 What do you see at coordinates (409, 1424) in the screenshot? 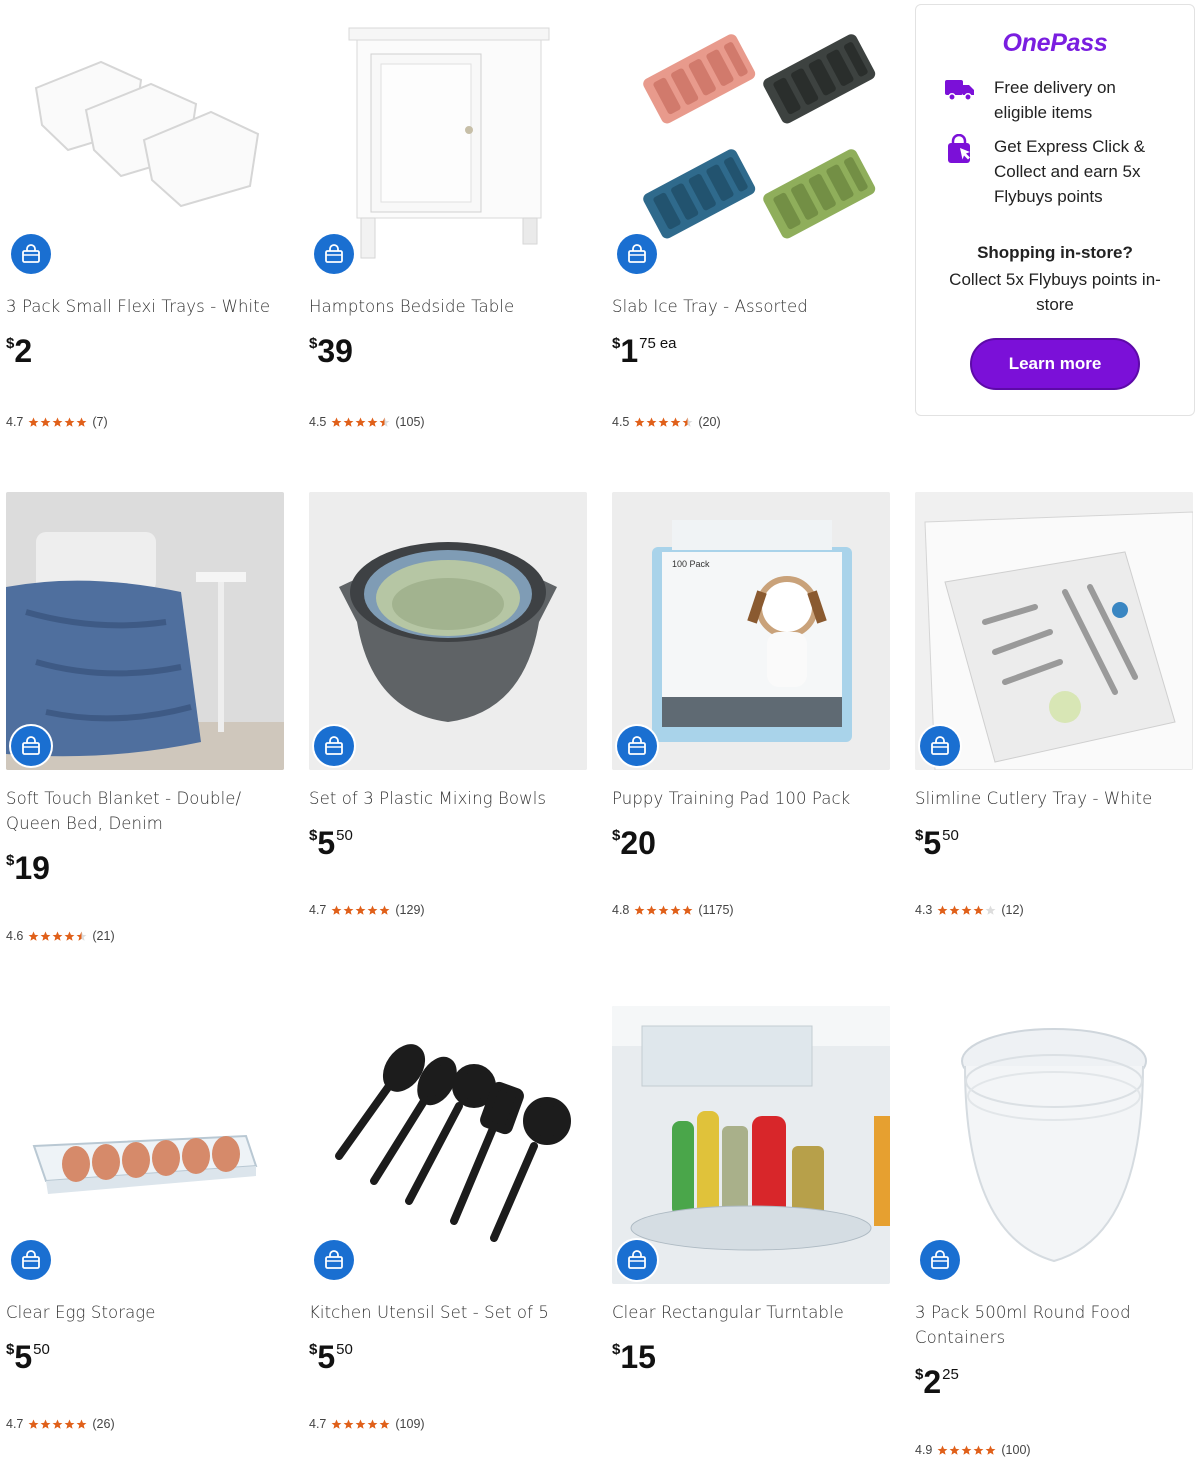
I see `review-count: (109)` at bounding box center [409, 1424].